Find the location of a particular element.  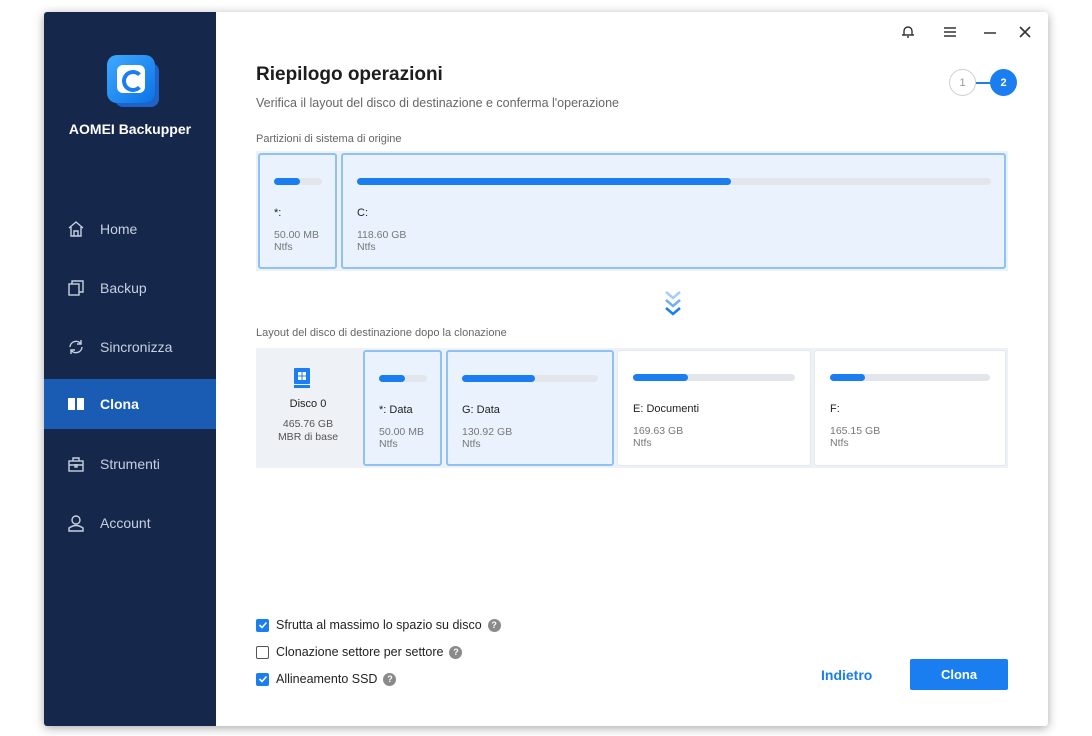

destination-partition-1: G: Data 130.92 GB Ntfs is located at coordinates (530, 408).